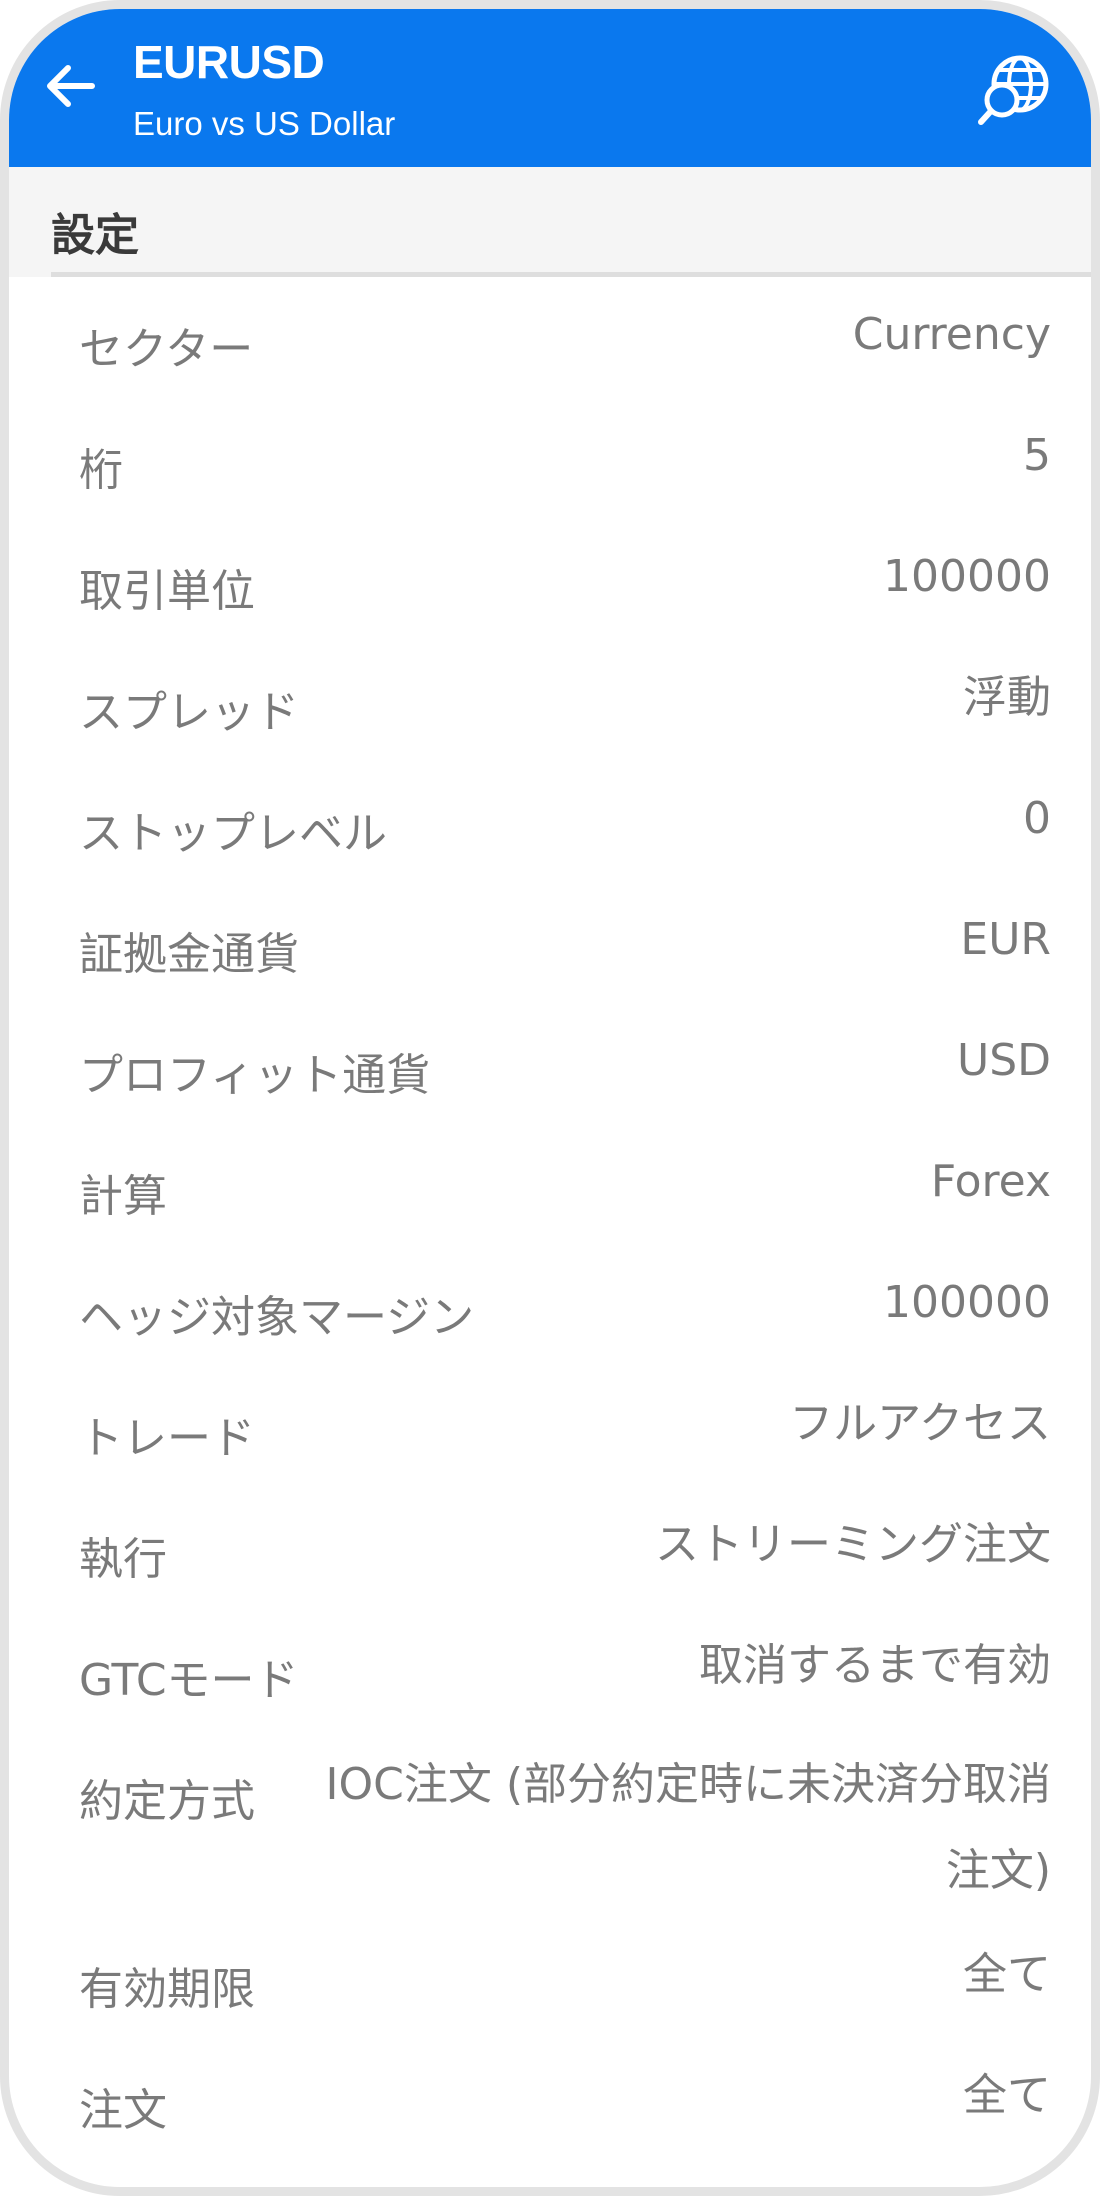 The height and width of the screenshot is (2196, 1100). I want to click on row-value: USD, so click(1003, 1060).